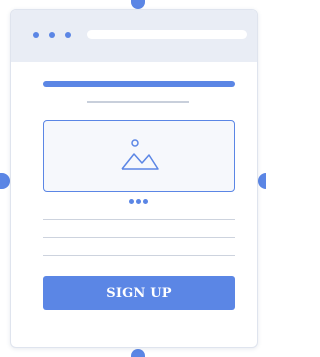 The height and width of the screenshot is (357, 320). Describe the element at coordinates (138, 4) in the screenshot. I see `resize-handle-top` at that location.